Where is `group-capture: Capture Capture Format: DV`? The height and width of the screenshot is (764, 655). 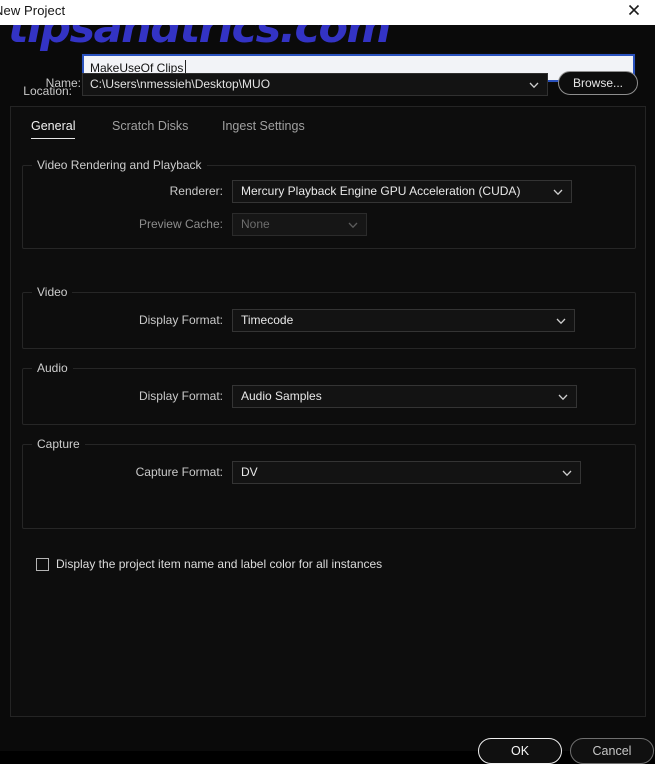 group-capture: Capture Capture Format: DV is located at coordinates (329, 483).